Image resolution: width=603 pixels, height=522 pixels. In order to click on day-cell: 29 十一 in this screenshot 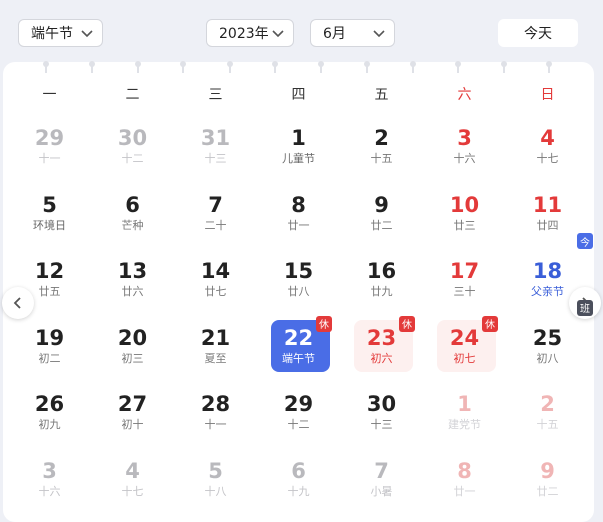, I will do `click(49, 147)`.